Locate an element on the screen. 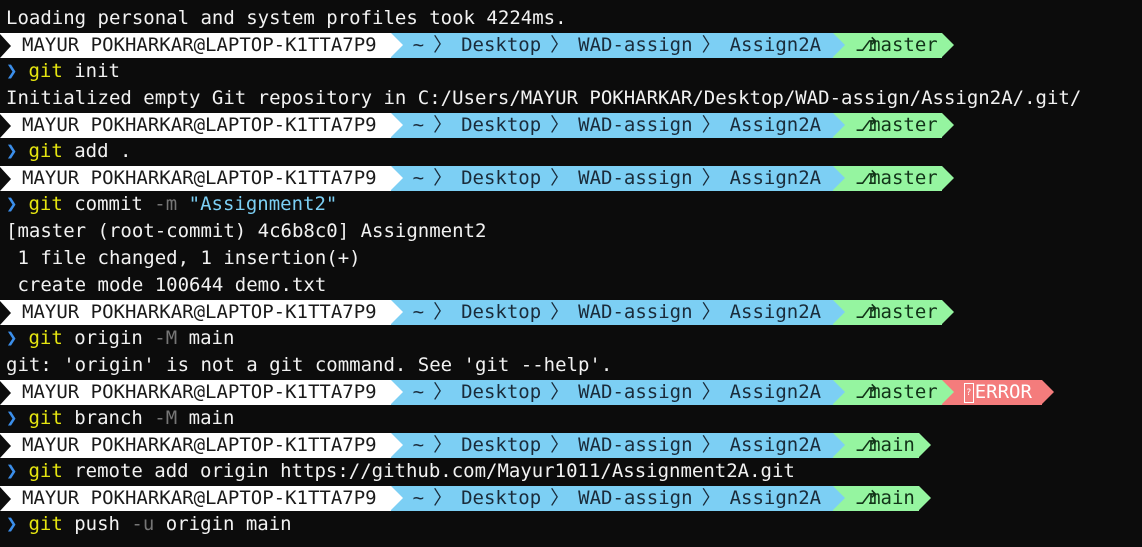 The width and height of the screenshot is (1142, 547). command-output: create mode 100644 demo.txt is located at coordinates (166, 285).